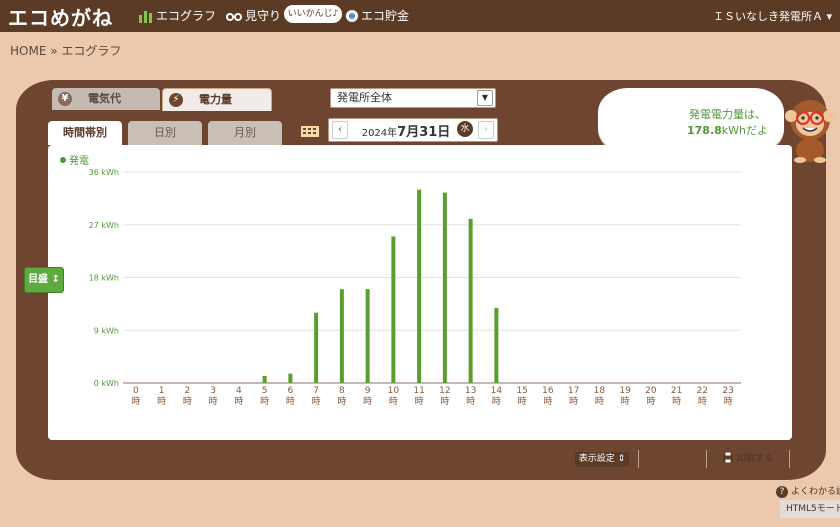  What do you see at coordinates (744, 130) in the screenshot?
I see `bubble-suffix: kWhだよ` at bounding box center [744, 130].